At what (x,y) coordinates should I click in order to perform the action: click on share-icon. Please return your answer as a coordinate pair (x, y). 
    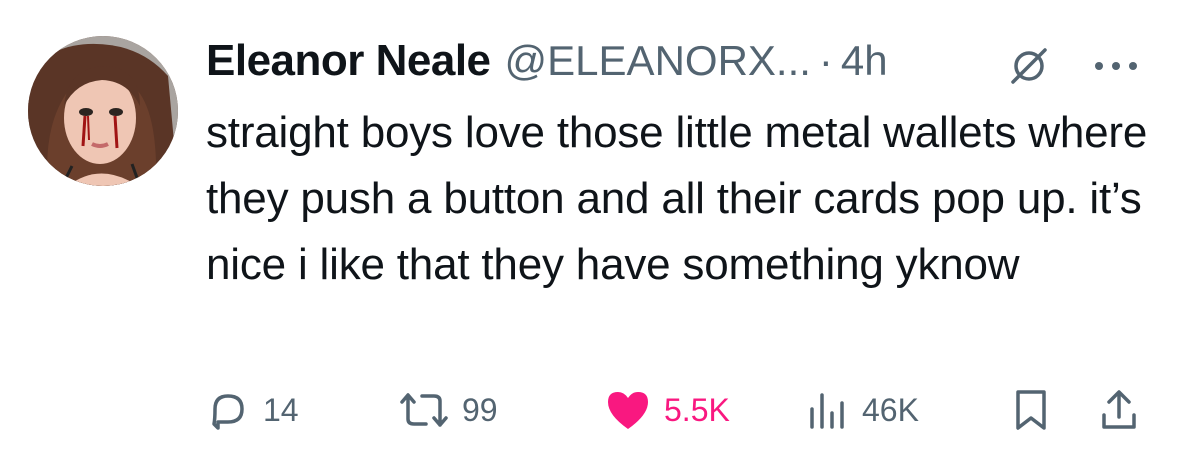
    Looking at the image, I should click on (1119, 410).